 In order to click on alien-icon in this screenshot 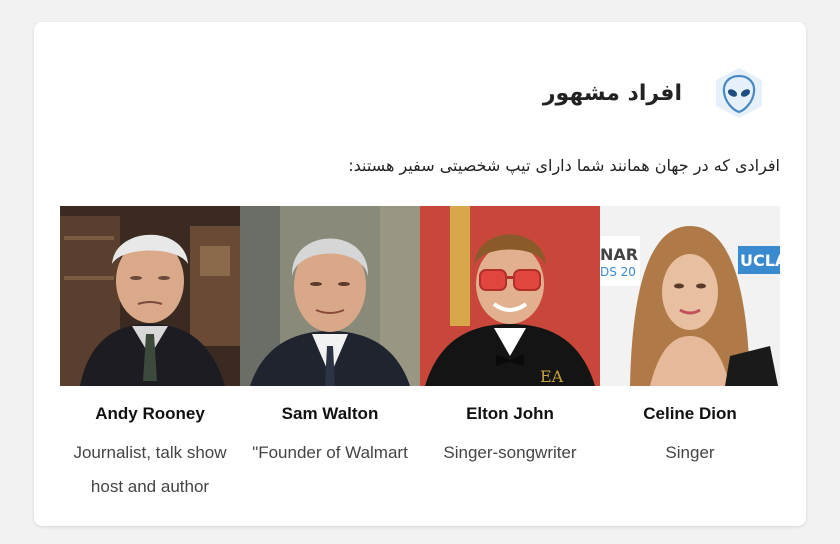, I will do `click(739, 93)`.